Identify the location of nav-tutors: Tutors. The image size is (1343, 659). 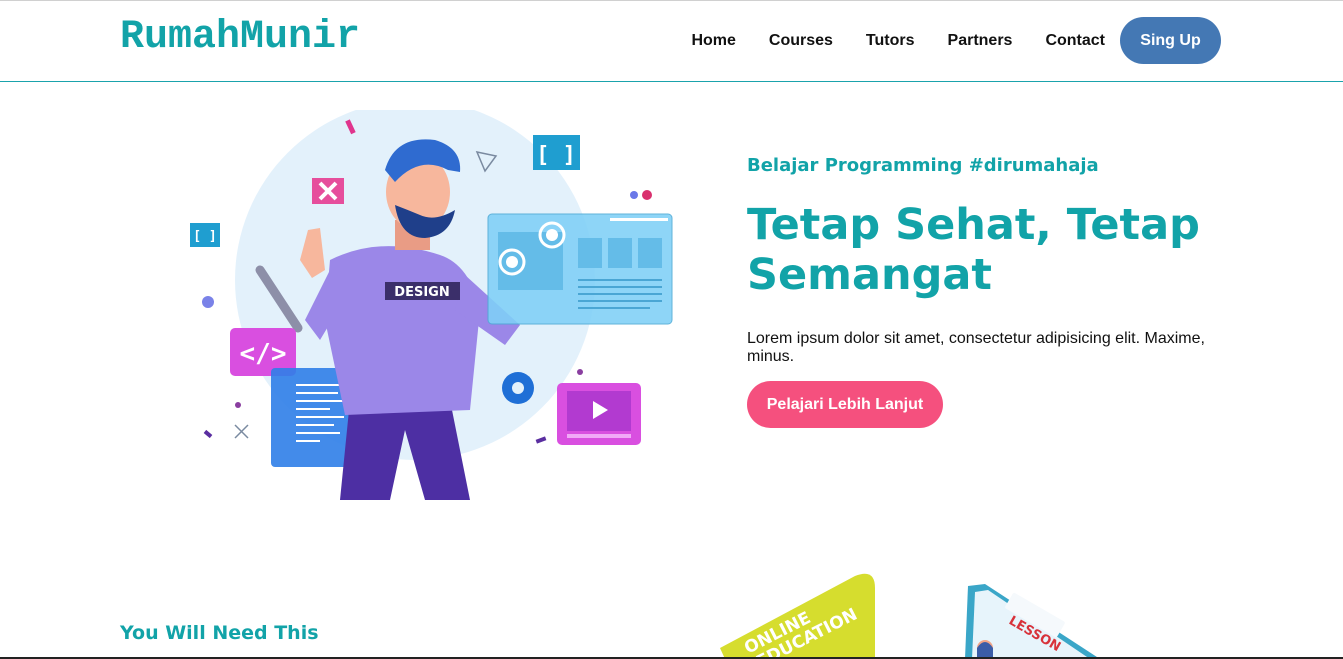
(890, 41).